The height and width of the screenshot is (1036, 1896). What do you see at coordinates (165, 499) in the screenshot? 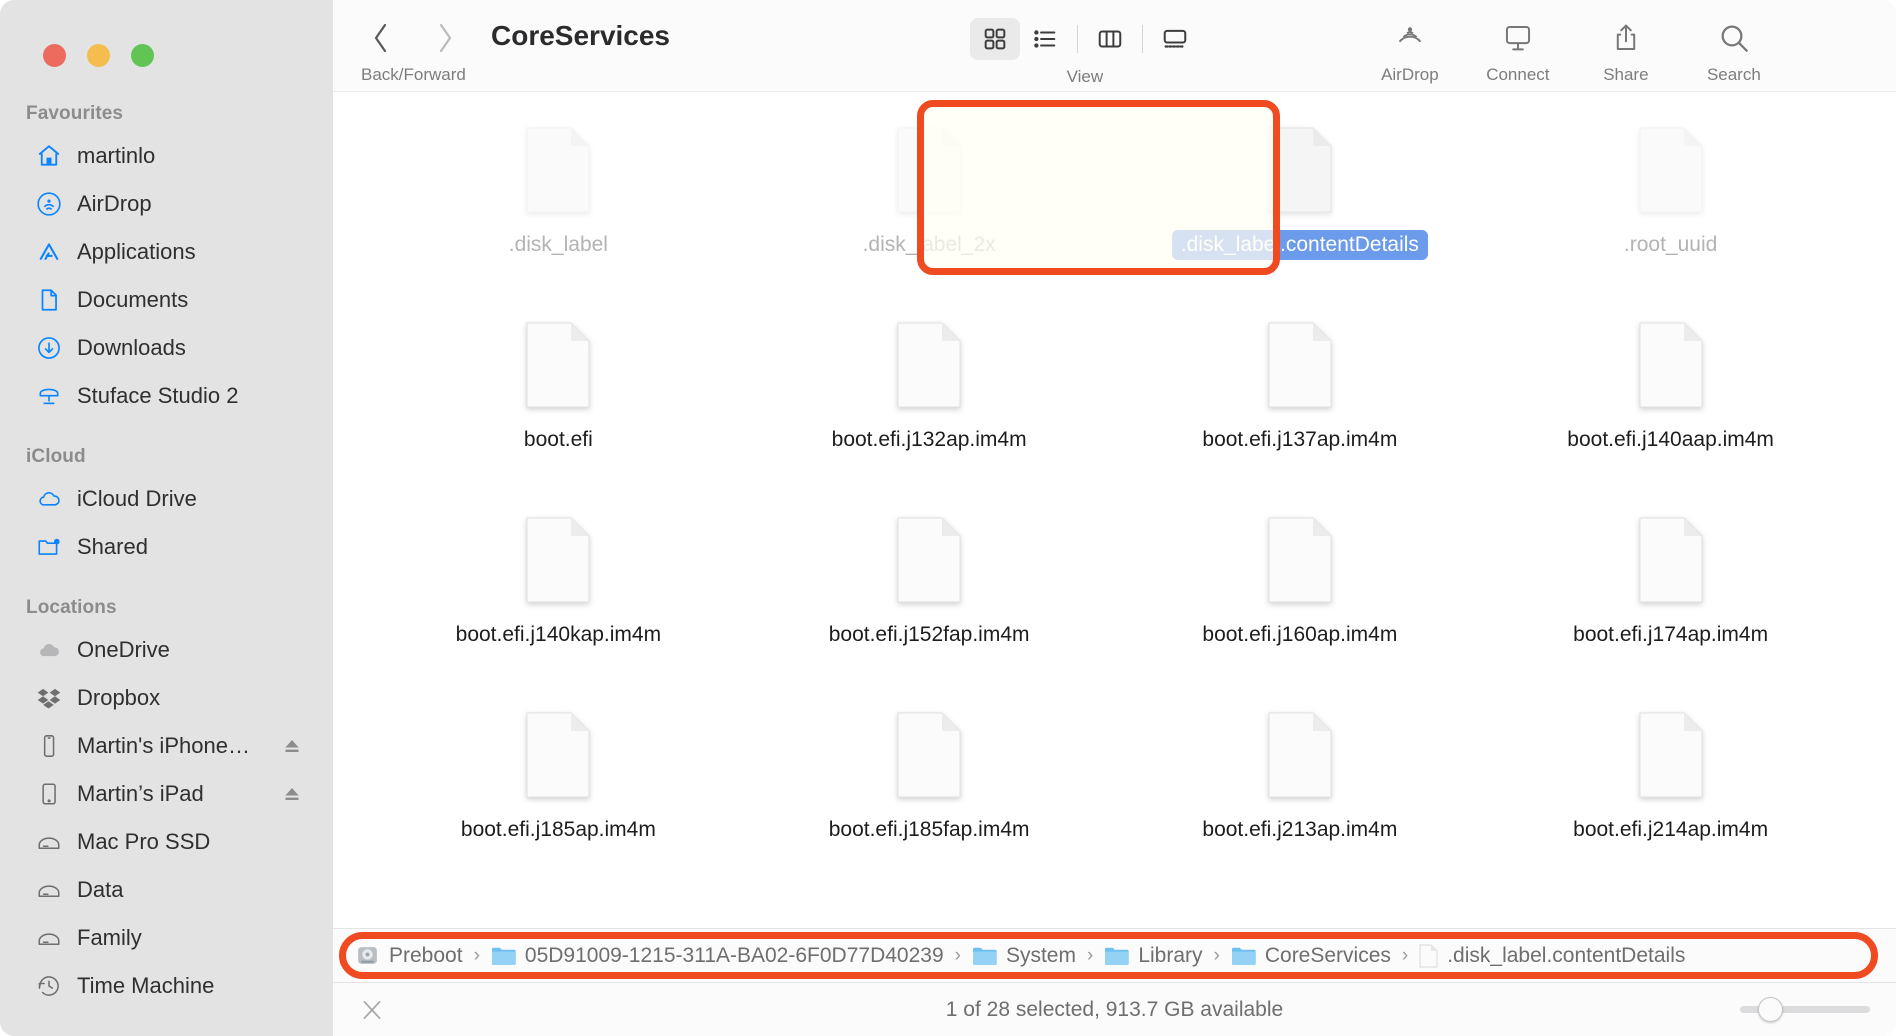
I see `sidebar-item-icloud-drive: iCloud Drive` at bounding box center [165, 499].